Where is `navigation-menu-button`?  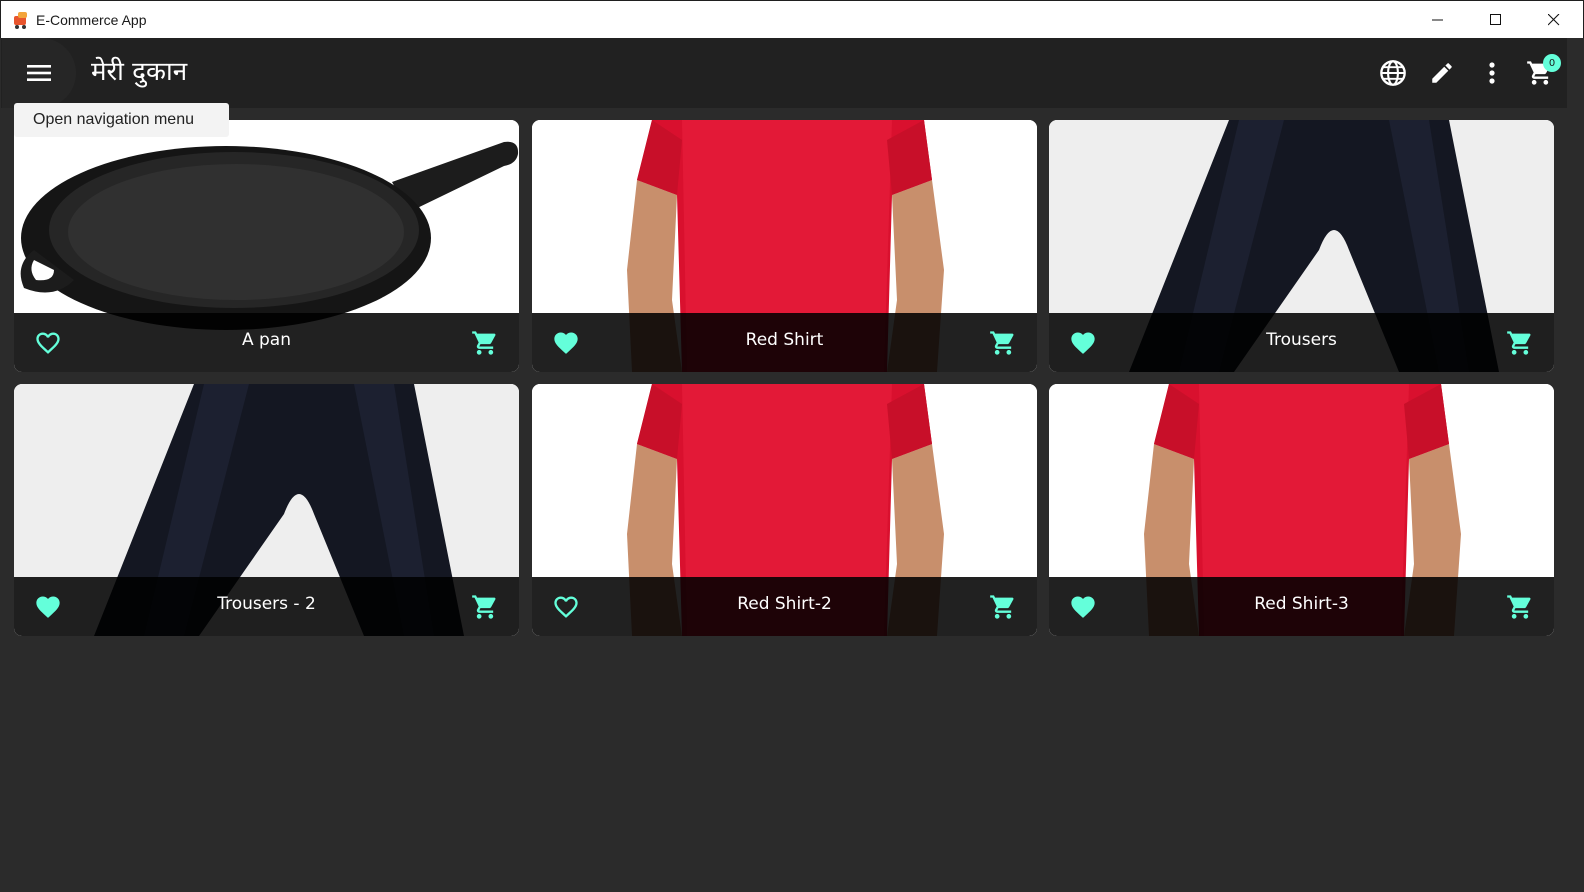
navigation-menu-button is located at coordinates (39, 73).